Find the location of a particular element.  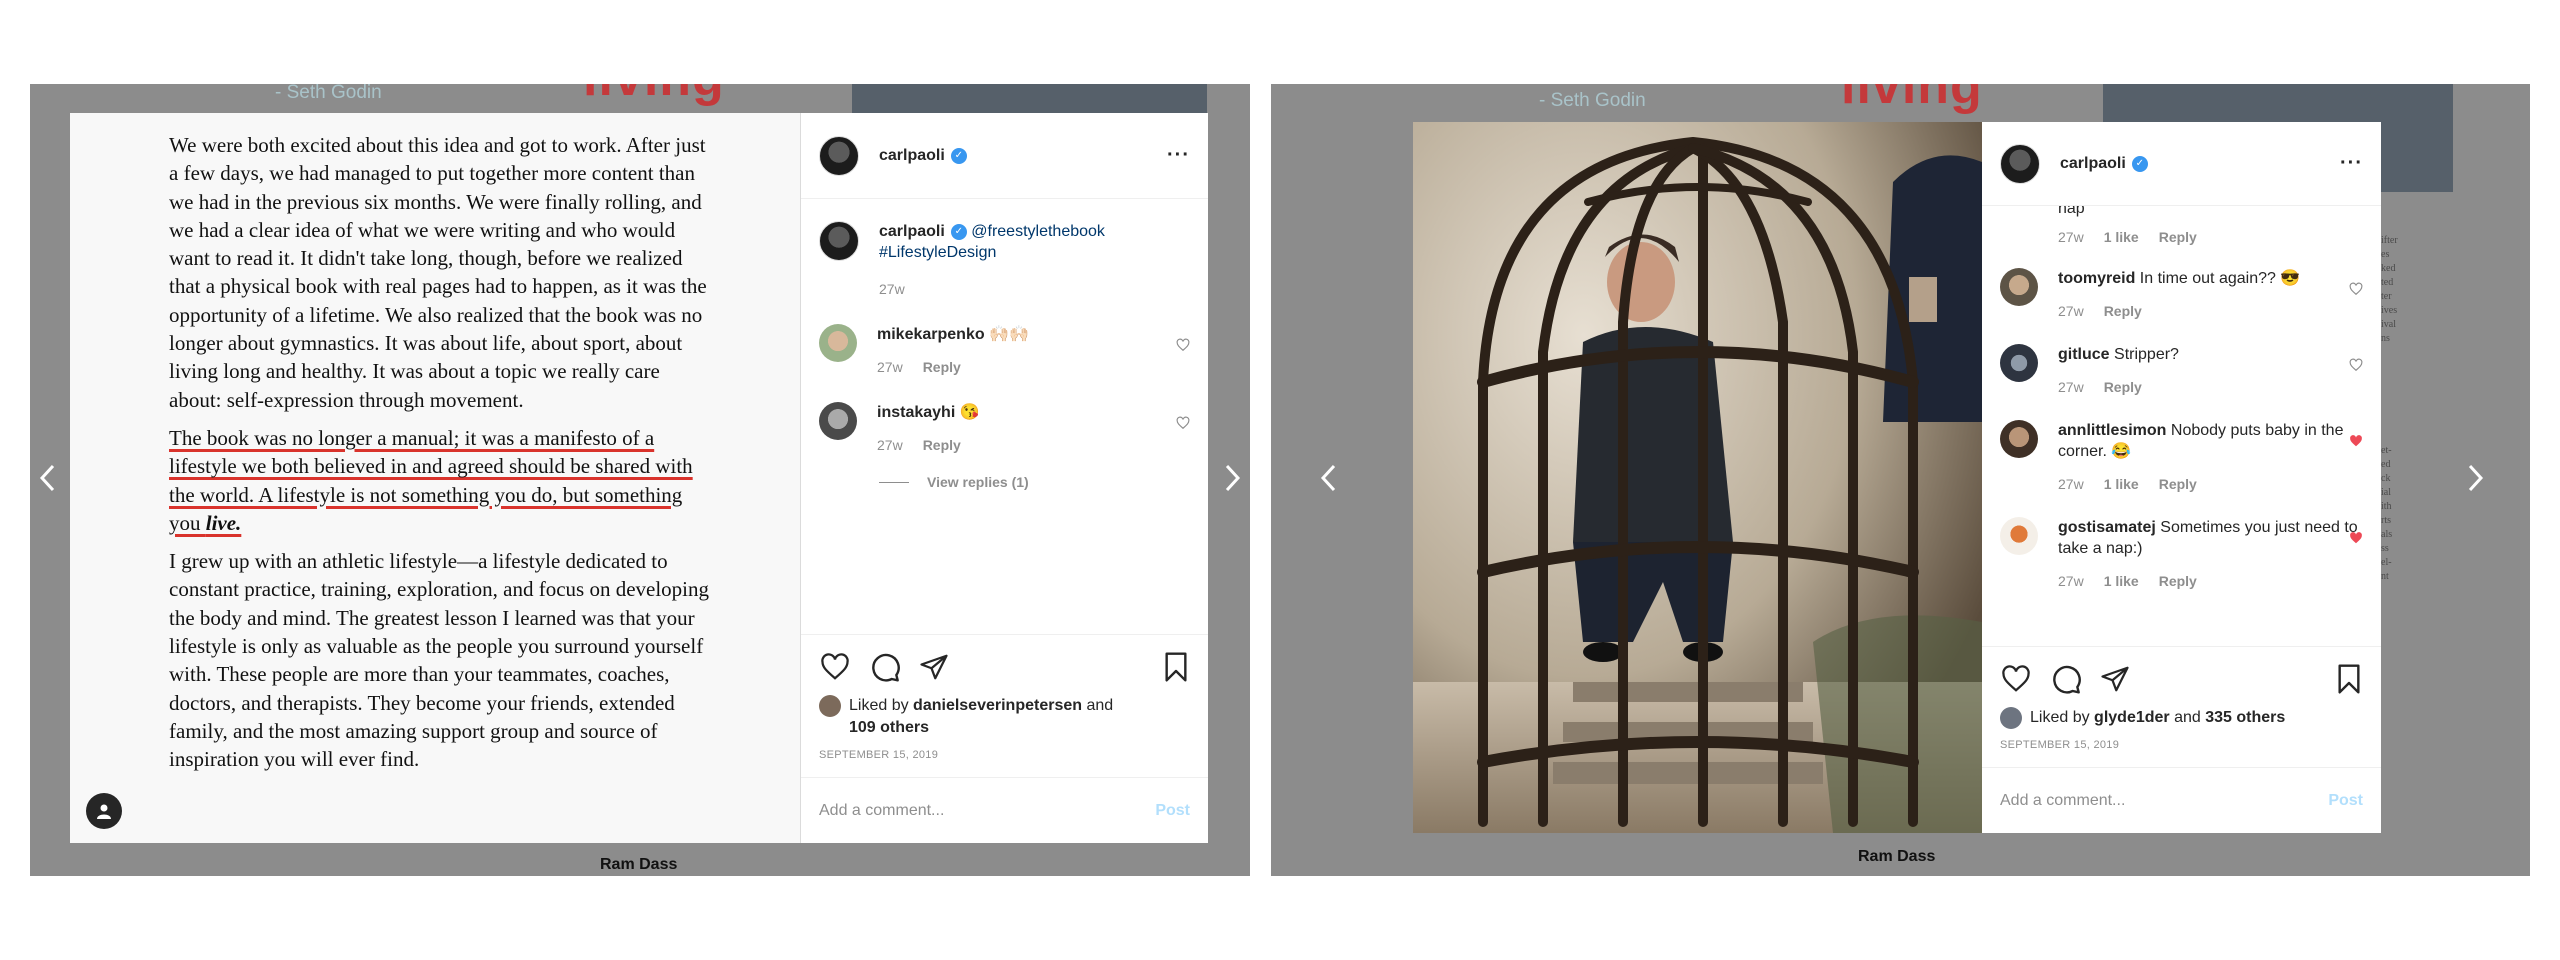

comment-row: instakayhi 😘 27w Reply is located at coordinates (1004, 429).